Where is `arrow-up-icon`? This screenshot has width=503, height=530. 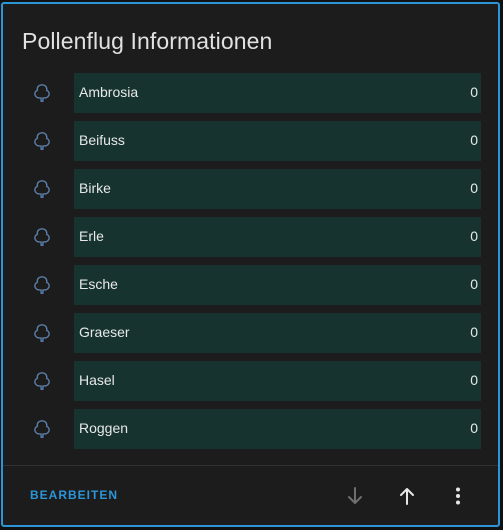
arrow-up-icon is located at coordinates (407, 496).